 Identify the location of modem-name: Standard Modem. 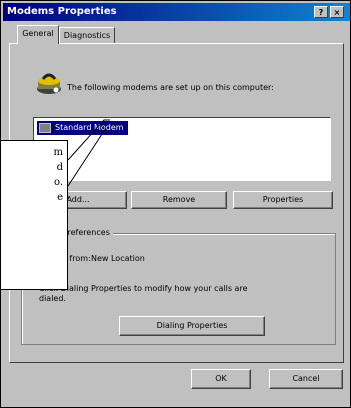
(89, 127).